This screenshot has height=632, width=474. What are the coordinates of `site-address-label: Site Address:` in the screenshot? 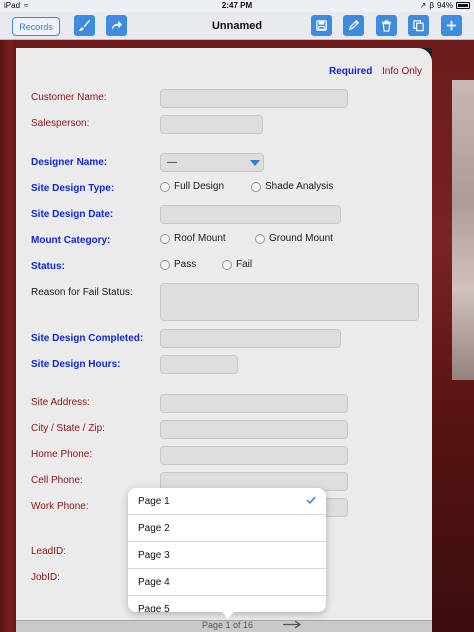 It's located at (60, 402).